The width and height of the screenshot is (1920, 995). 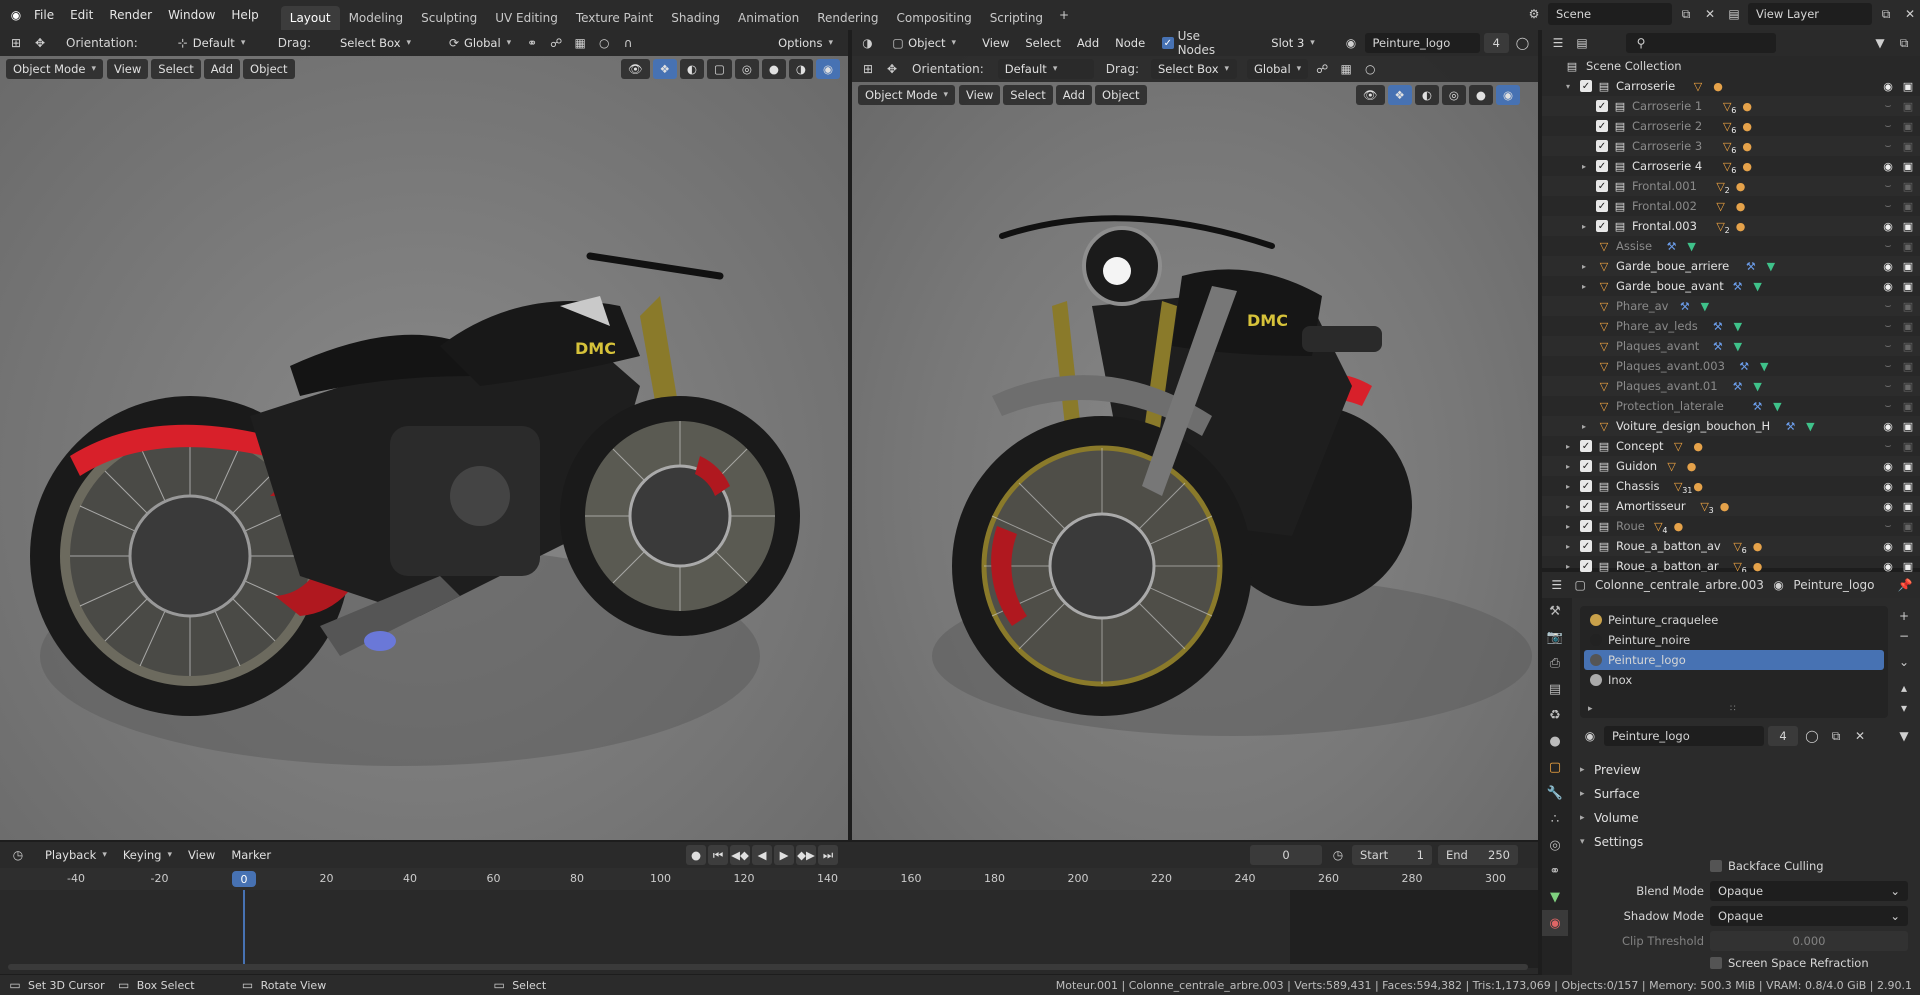 What do you see at coordinates (1886, 14) in the screenshot?
I see `new-view-layer-icon: ⧉` at bounding box center [1886, 14].